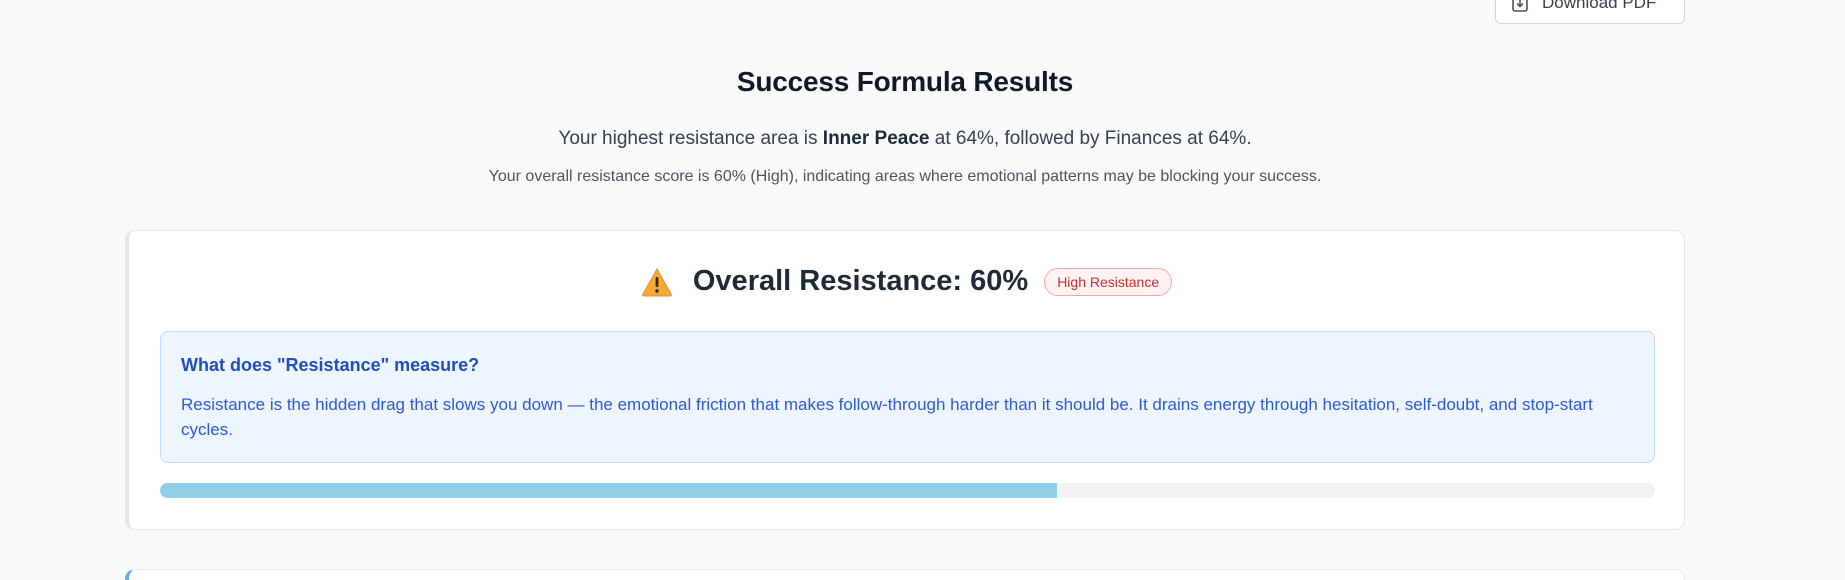  Describe the element at coordinates (905, 81) in the screenshot. I see `page-title: Success Formula Results` at that location.